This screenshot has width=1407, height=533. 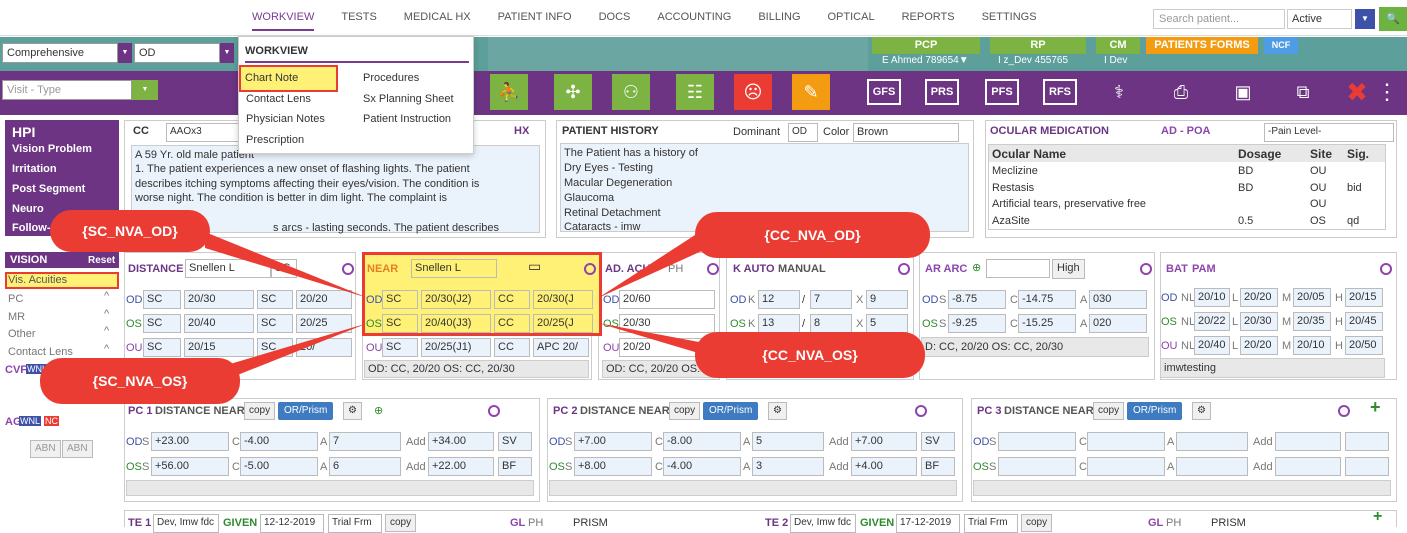 What do you see at coordinates (67, 90) in the screenshot?
I see `visit-type-select: Visit - Type` at bounding box center [67, 90].